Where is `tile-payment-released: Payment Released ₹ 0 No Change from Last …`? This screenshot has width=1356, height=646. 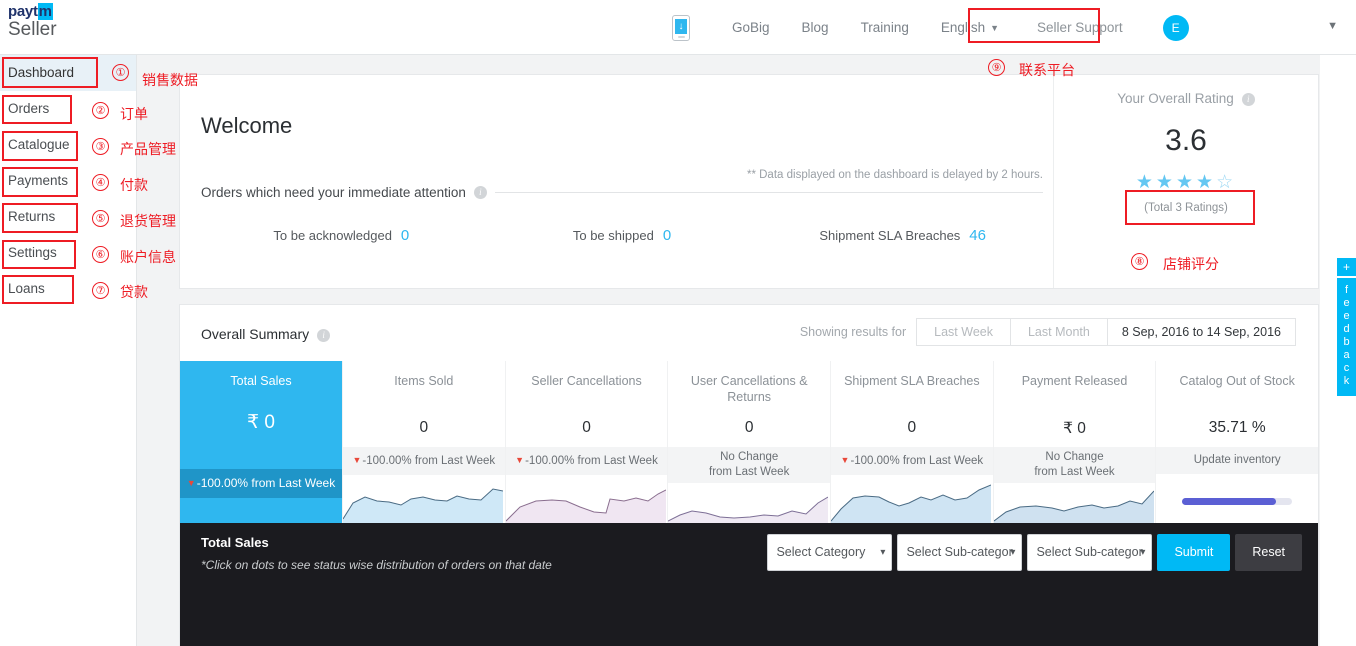
tile-payment-released: Payment Released ₹ 0 No Change from Last … is located at coordinates (1075, 442).